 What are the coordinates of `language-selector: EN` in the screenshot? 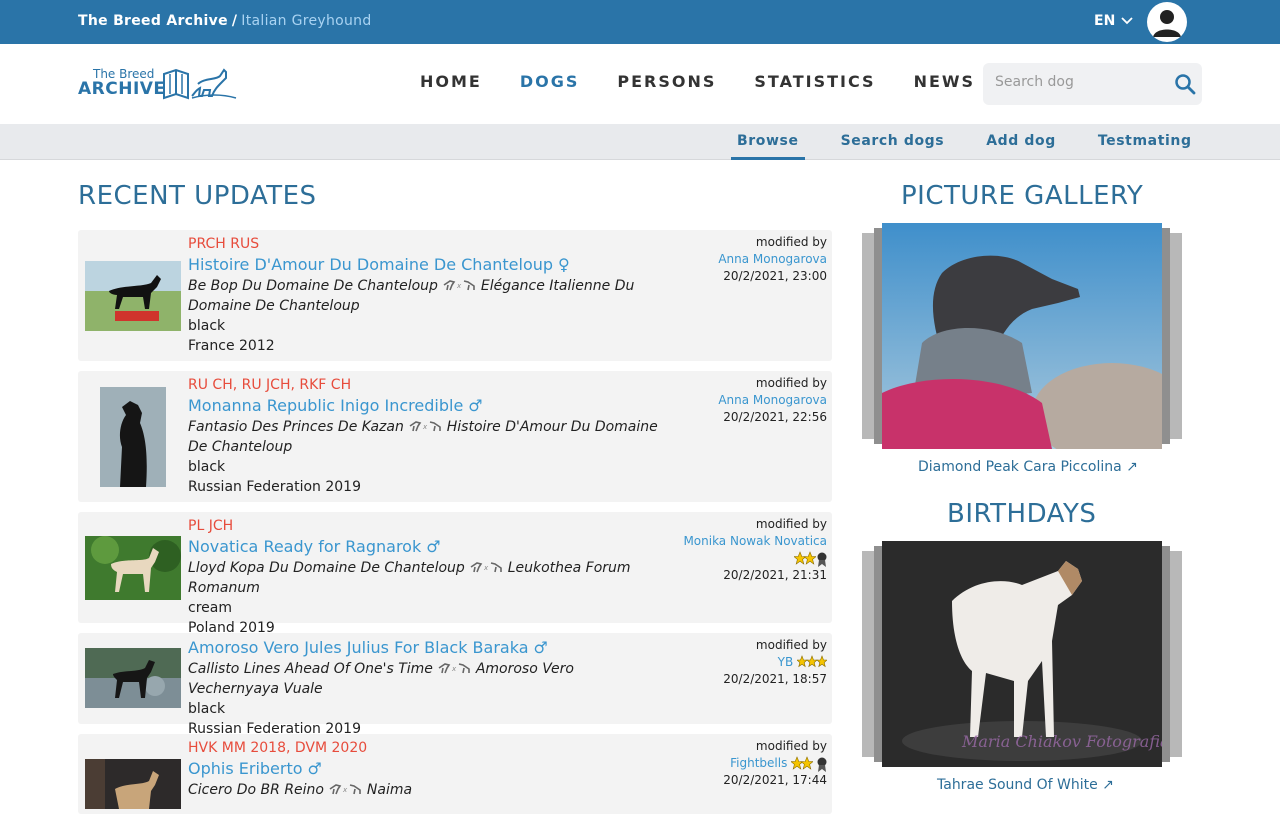 It's located at (1113, 21).